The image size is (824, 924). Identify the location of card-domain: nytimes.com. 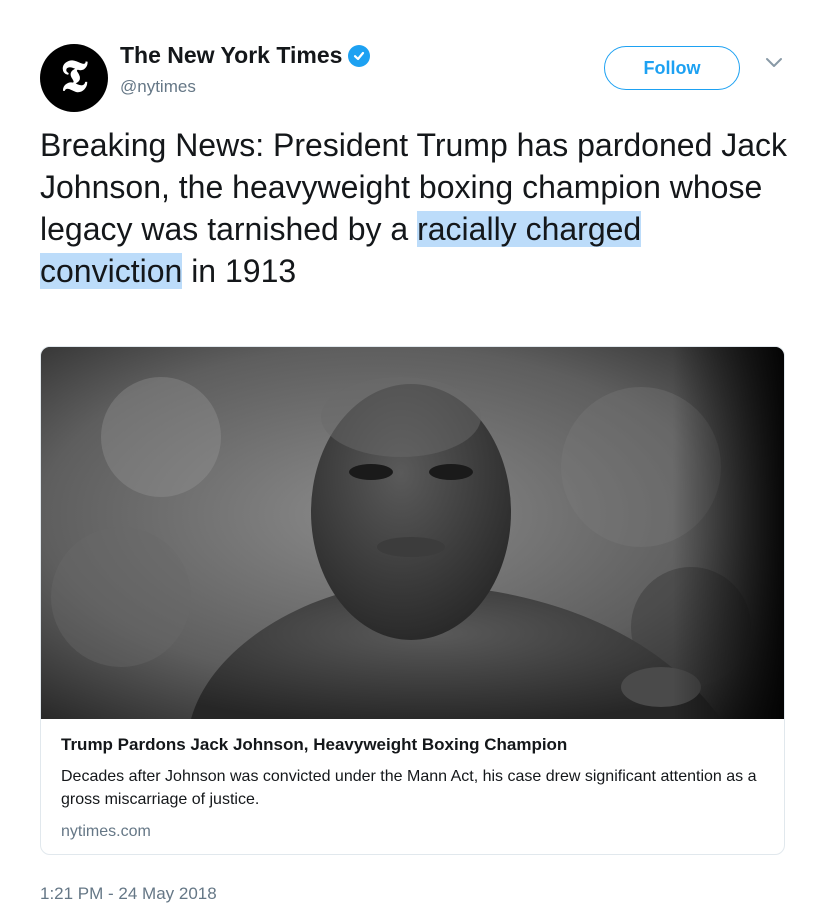
(106, 831).